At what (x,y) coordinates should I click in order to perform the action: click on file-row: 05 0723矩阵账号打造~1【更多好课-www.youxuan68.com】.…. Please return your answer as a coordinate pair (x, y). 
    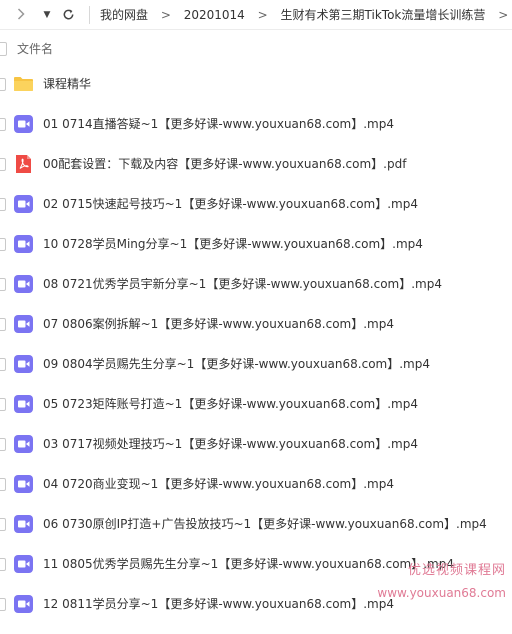
    Looking at the image, I should click on (256, 404).